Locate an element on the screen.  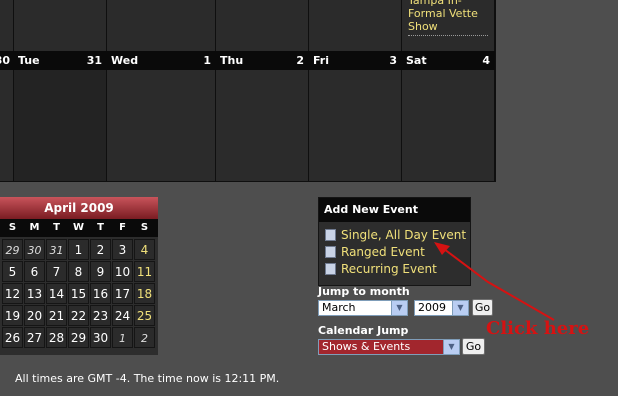
day-number: 2 is located at coordinates (300, 60).